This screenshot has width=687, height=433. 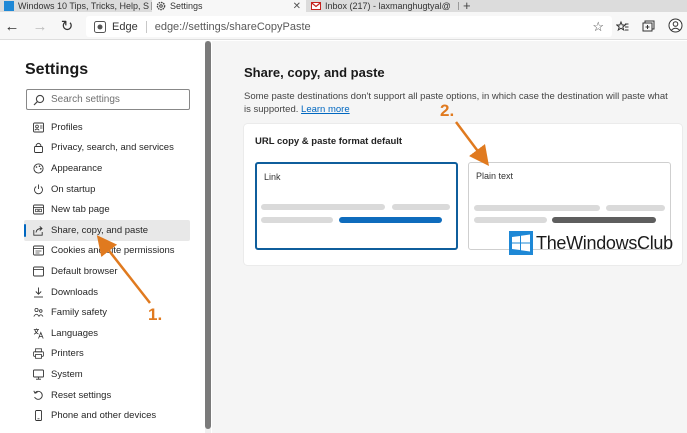 I want to click on tab-settings: Settings ✕, so click(x=229, y=6).